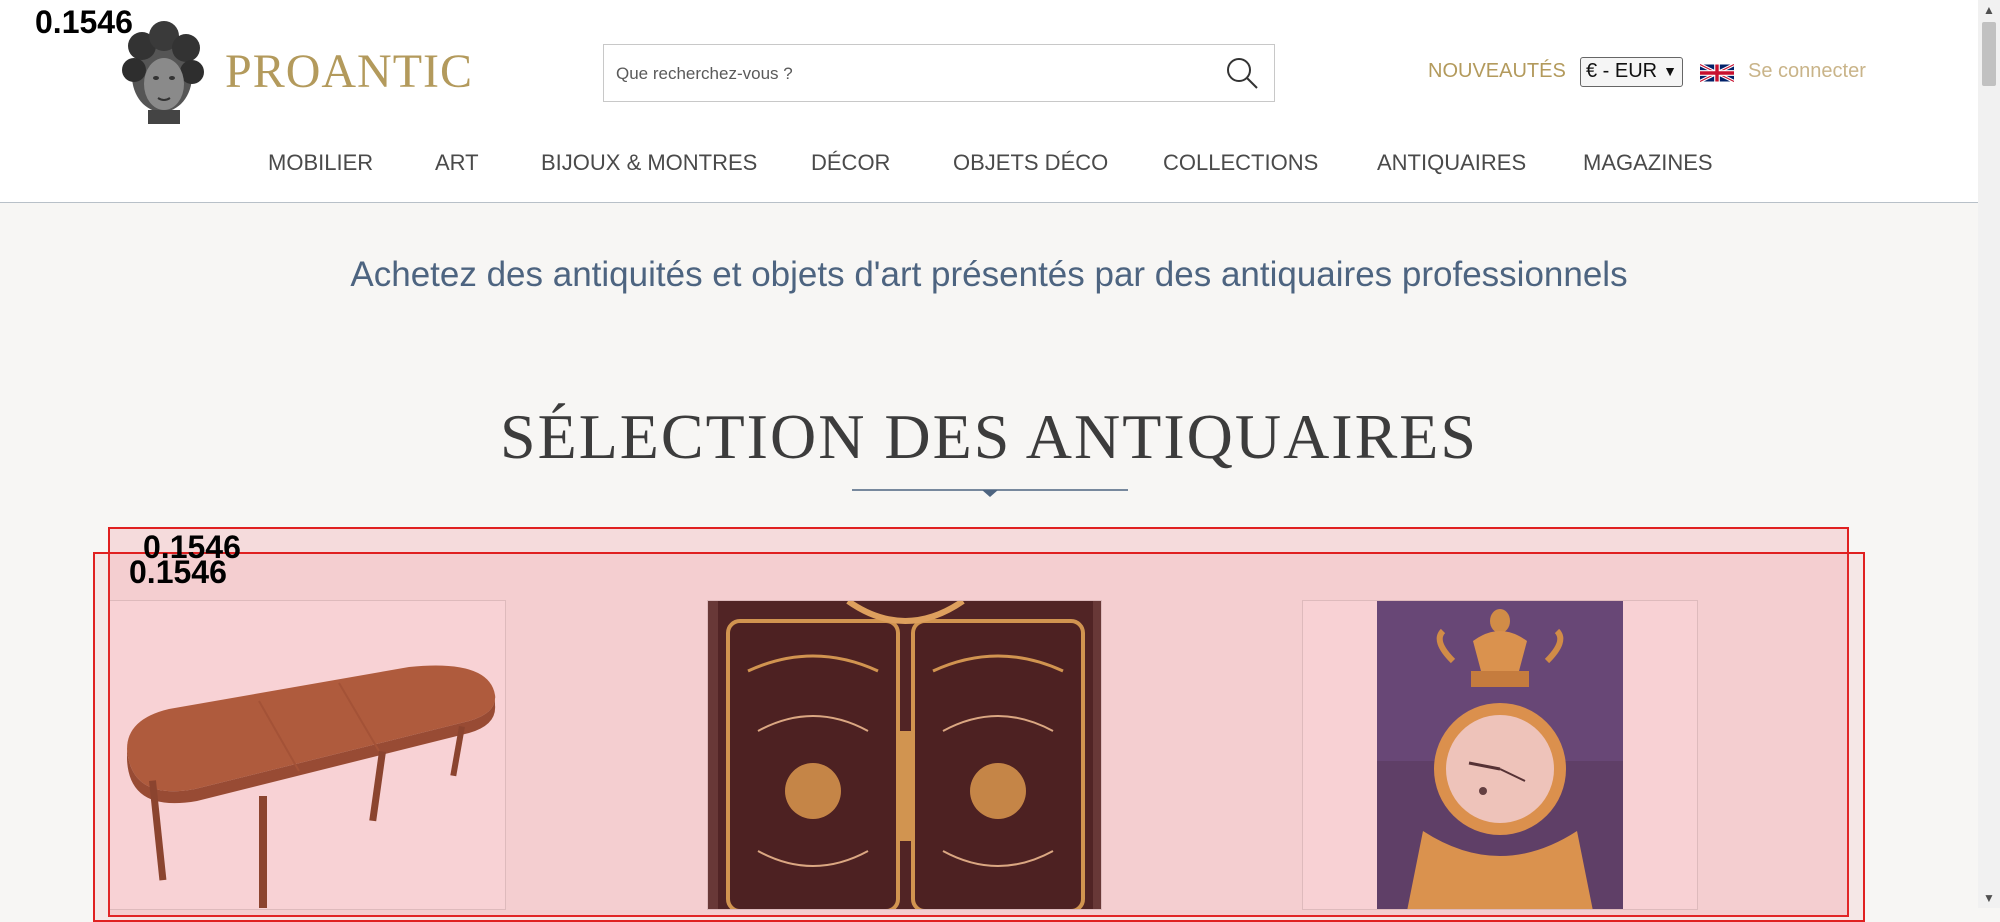  What do you see at coordinates (349, 71) in the screenshot?
I see `brand-name: PROANTIC` at bounding box center [349, 71].